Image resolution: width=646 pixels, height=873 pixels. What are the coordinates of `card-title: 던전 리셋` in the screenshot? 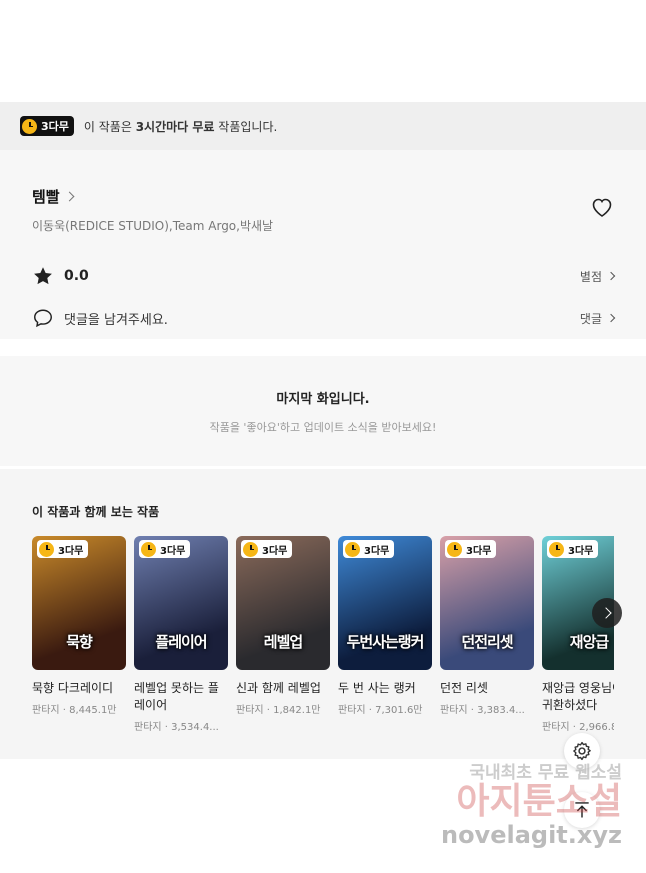 It's located at (487, 688).